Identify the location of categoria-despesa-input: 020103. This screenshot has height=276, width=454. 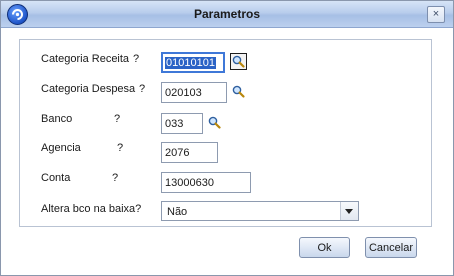
(194, 92).